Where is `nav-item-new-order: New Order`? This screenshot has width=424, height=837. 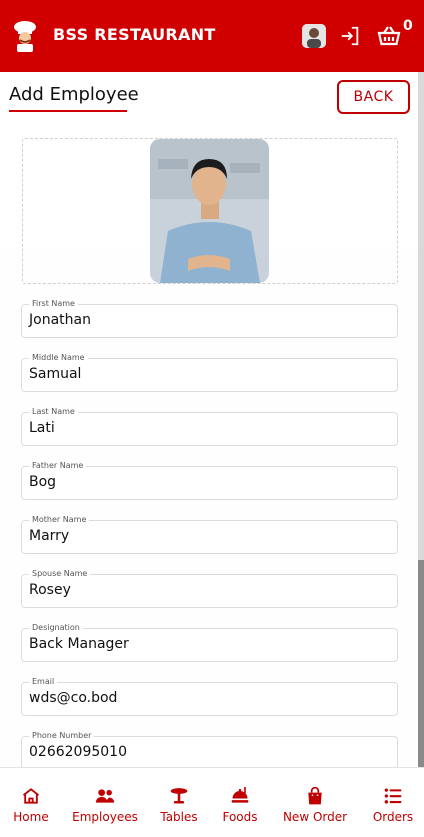 nav-item-new-order: New Order is located at coordinates (315, 802).